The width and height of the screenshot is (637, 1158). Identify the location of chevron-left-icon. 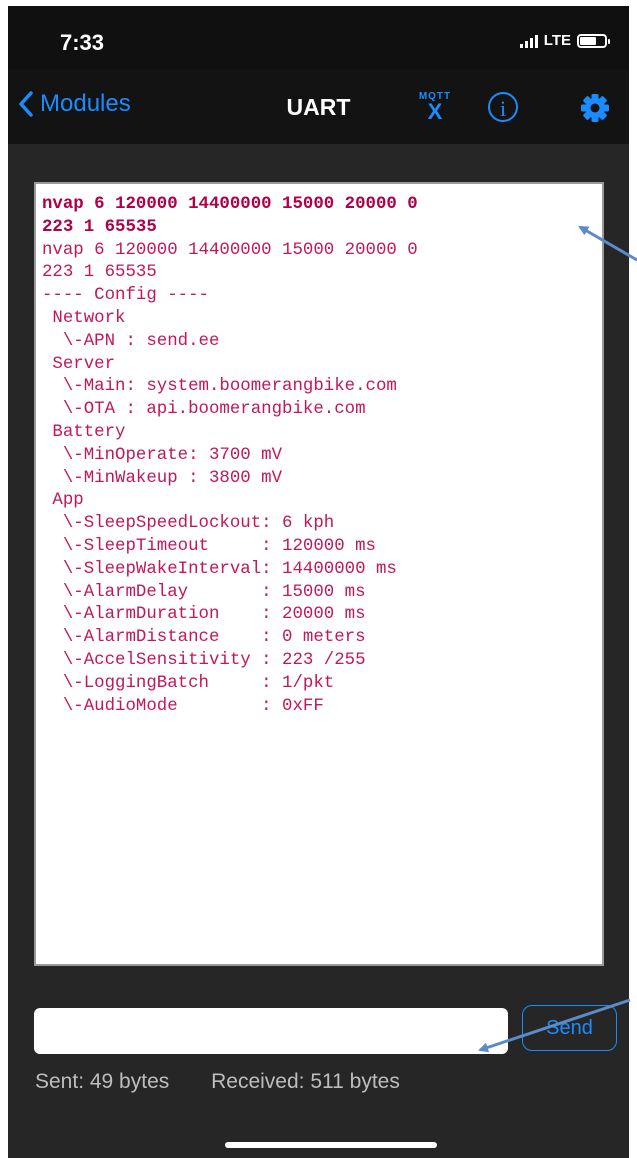
(26, 104).